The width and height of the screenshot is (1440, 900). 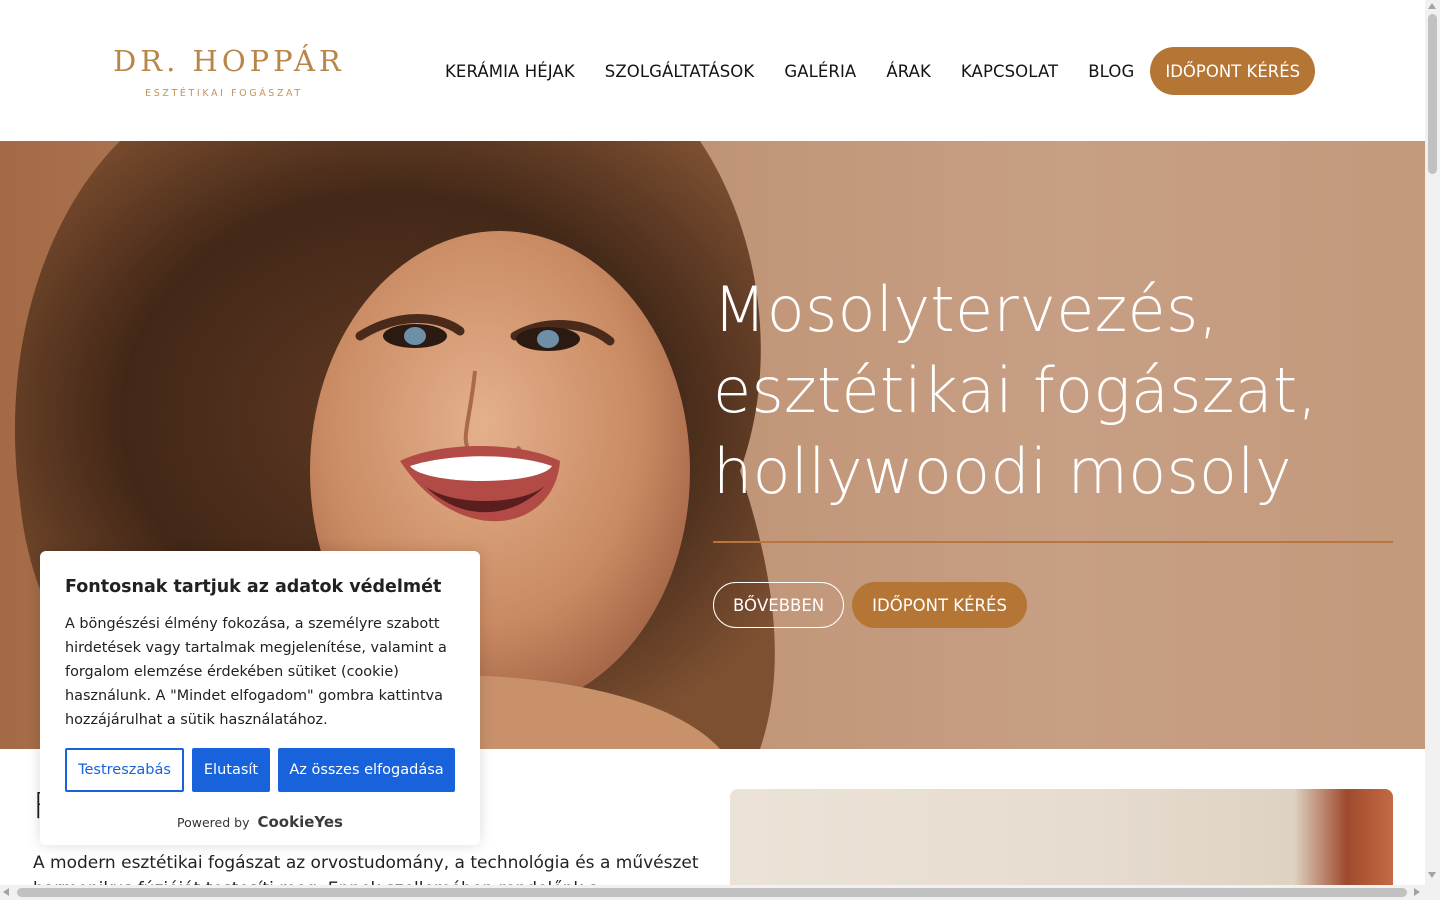 I want to click on nav-item-keramia-hejak: KERÁMIA HÉJAK, so click(x=510, y=71).